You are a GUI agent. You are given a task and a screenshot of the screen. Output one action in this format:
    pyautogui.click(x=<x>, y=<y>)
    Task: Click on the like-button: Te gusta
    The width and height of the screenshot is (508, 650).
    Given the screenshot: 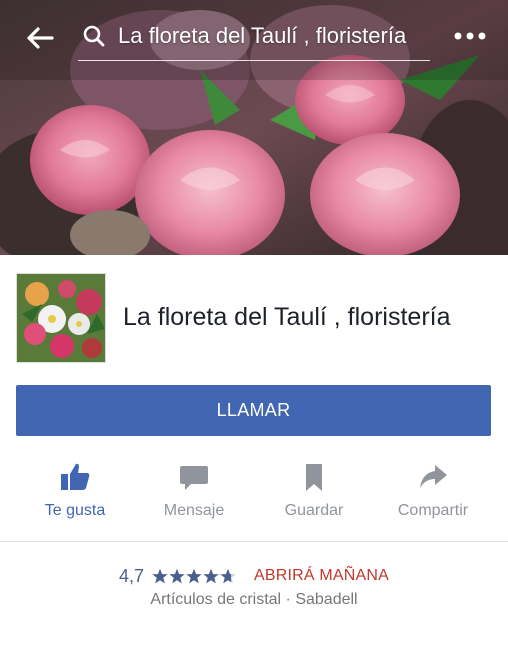 What is the action you would take?
    pyautogui.click(x=75, y=495)
    